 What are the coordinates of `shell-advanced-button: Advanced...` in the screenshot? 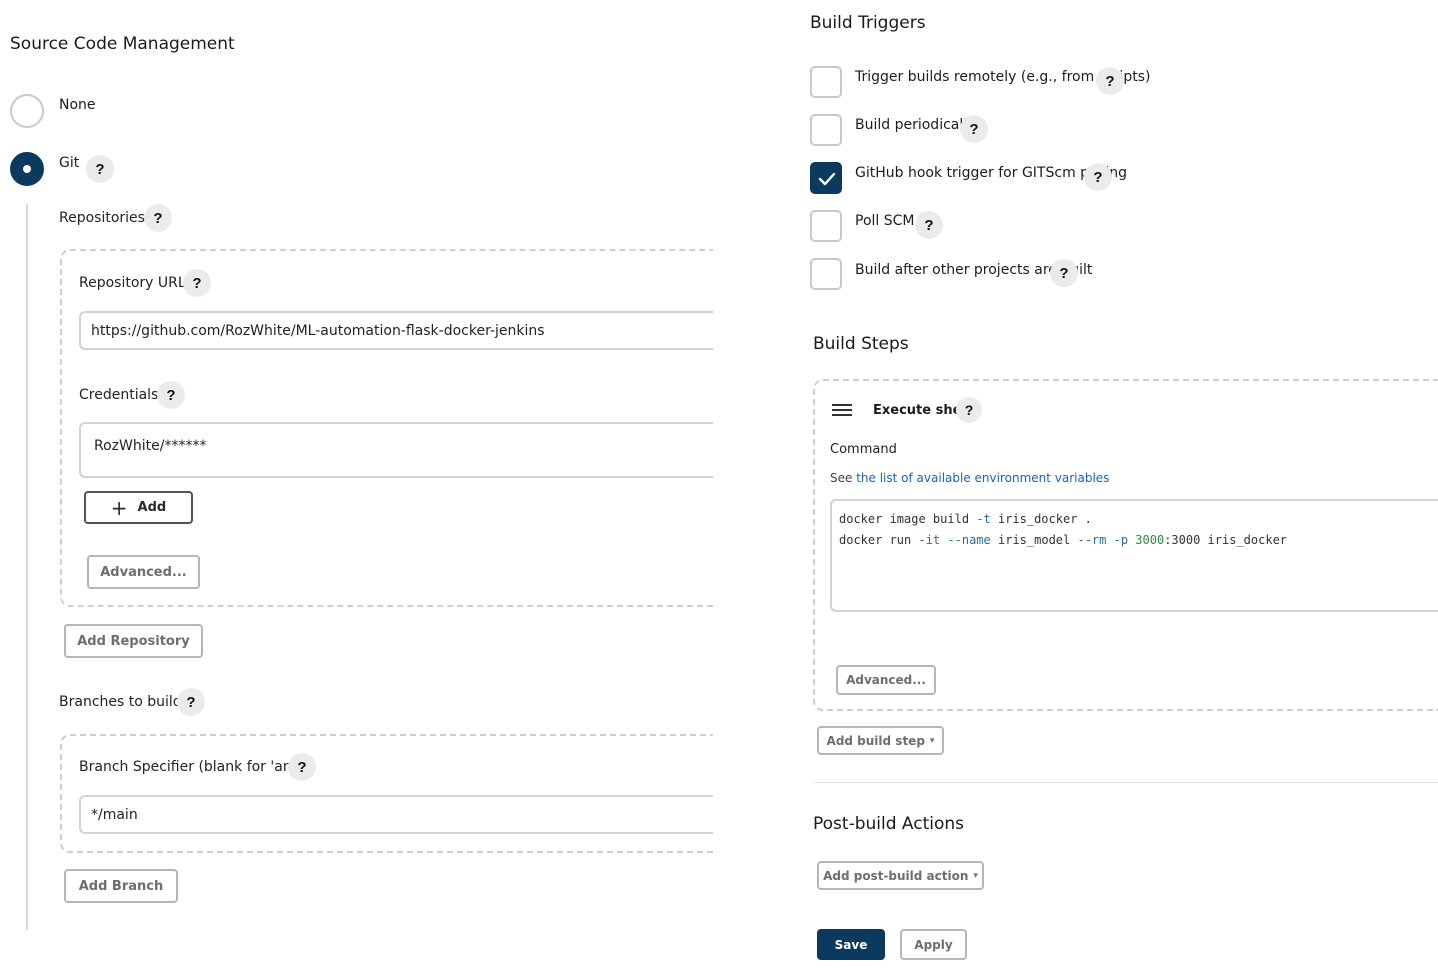 It's located at (886, 680).